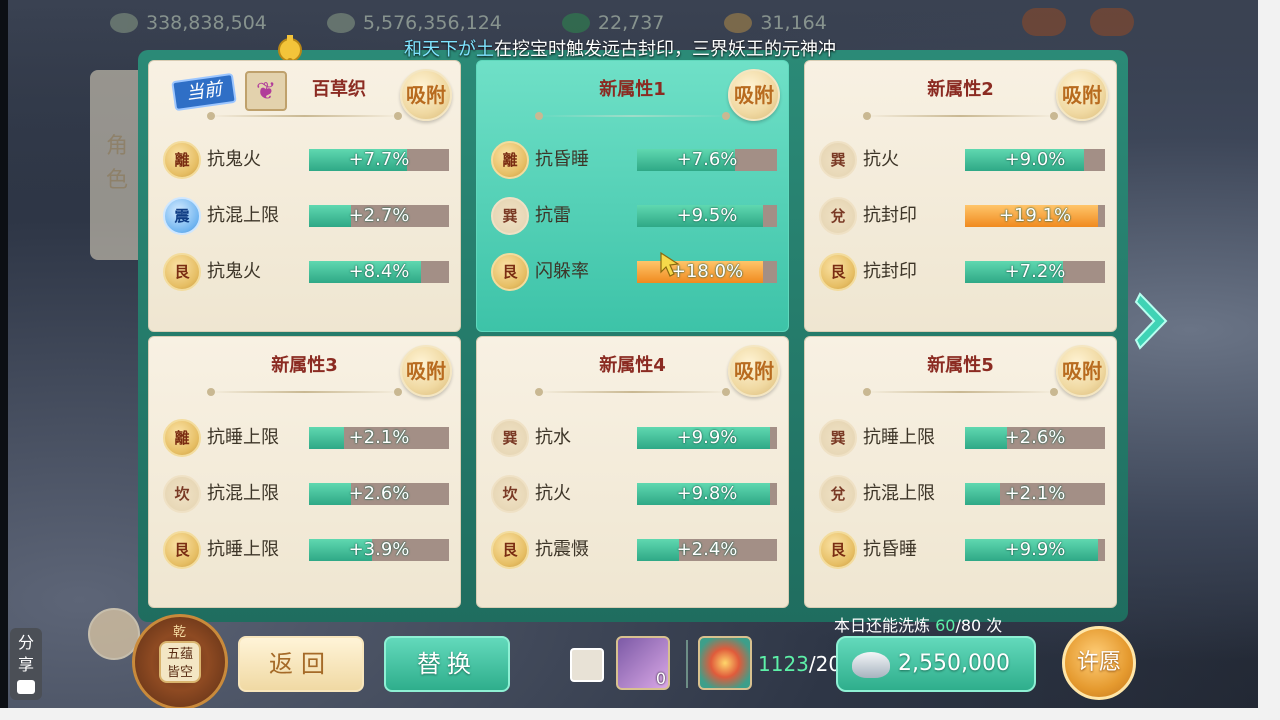  I want to click on confirm-checkbox, so click(587, 665).